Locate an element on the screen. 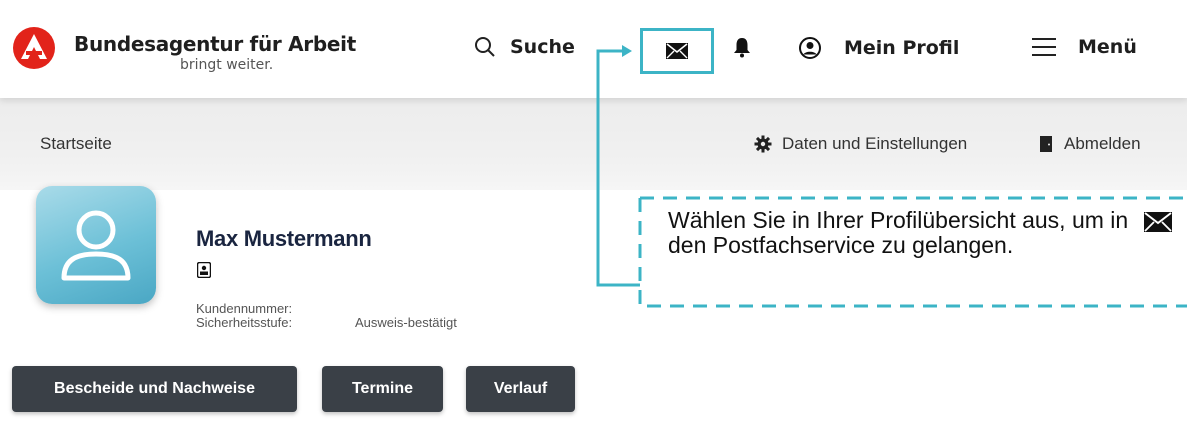 Image resolution: width=1187 pixels, height=432 pixels. menu-button: Menü is located at coordinates (1084, 47).